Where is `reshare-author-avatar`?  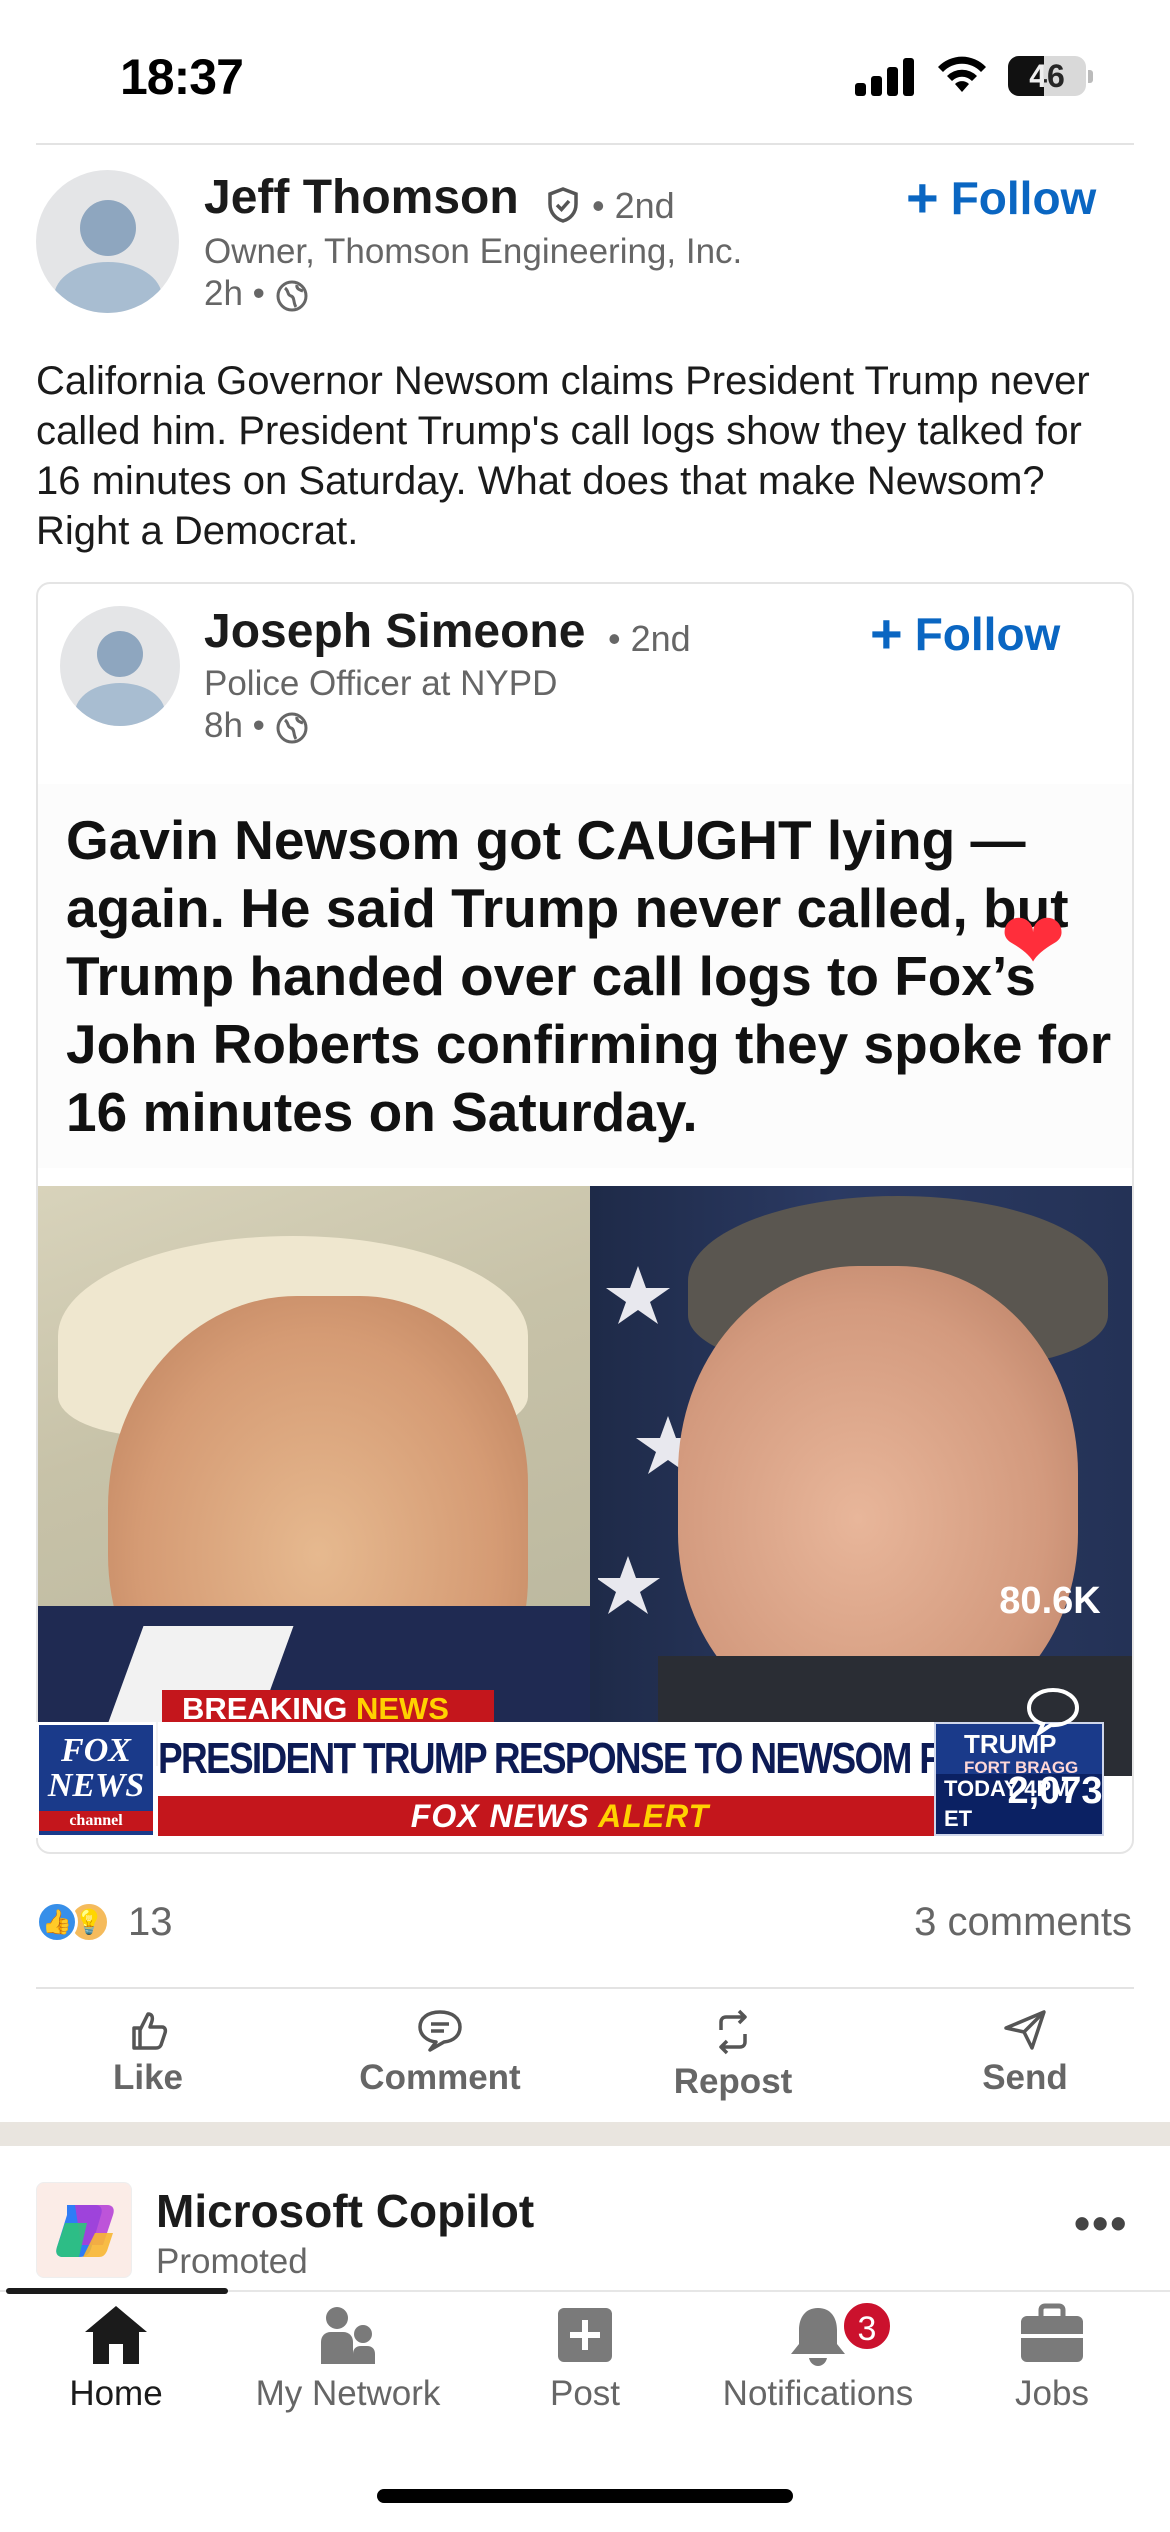 reshare-author-avatar is located at coordinates (120, 666).